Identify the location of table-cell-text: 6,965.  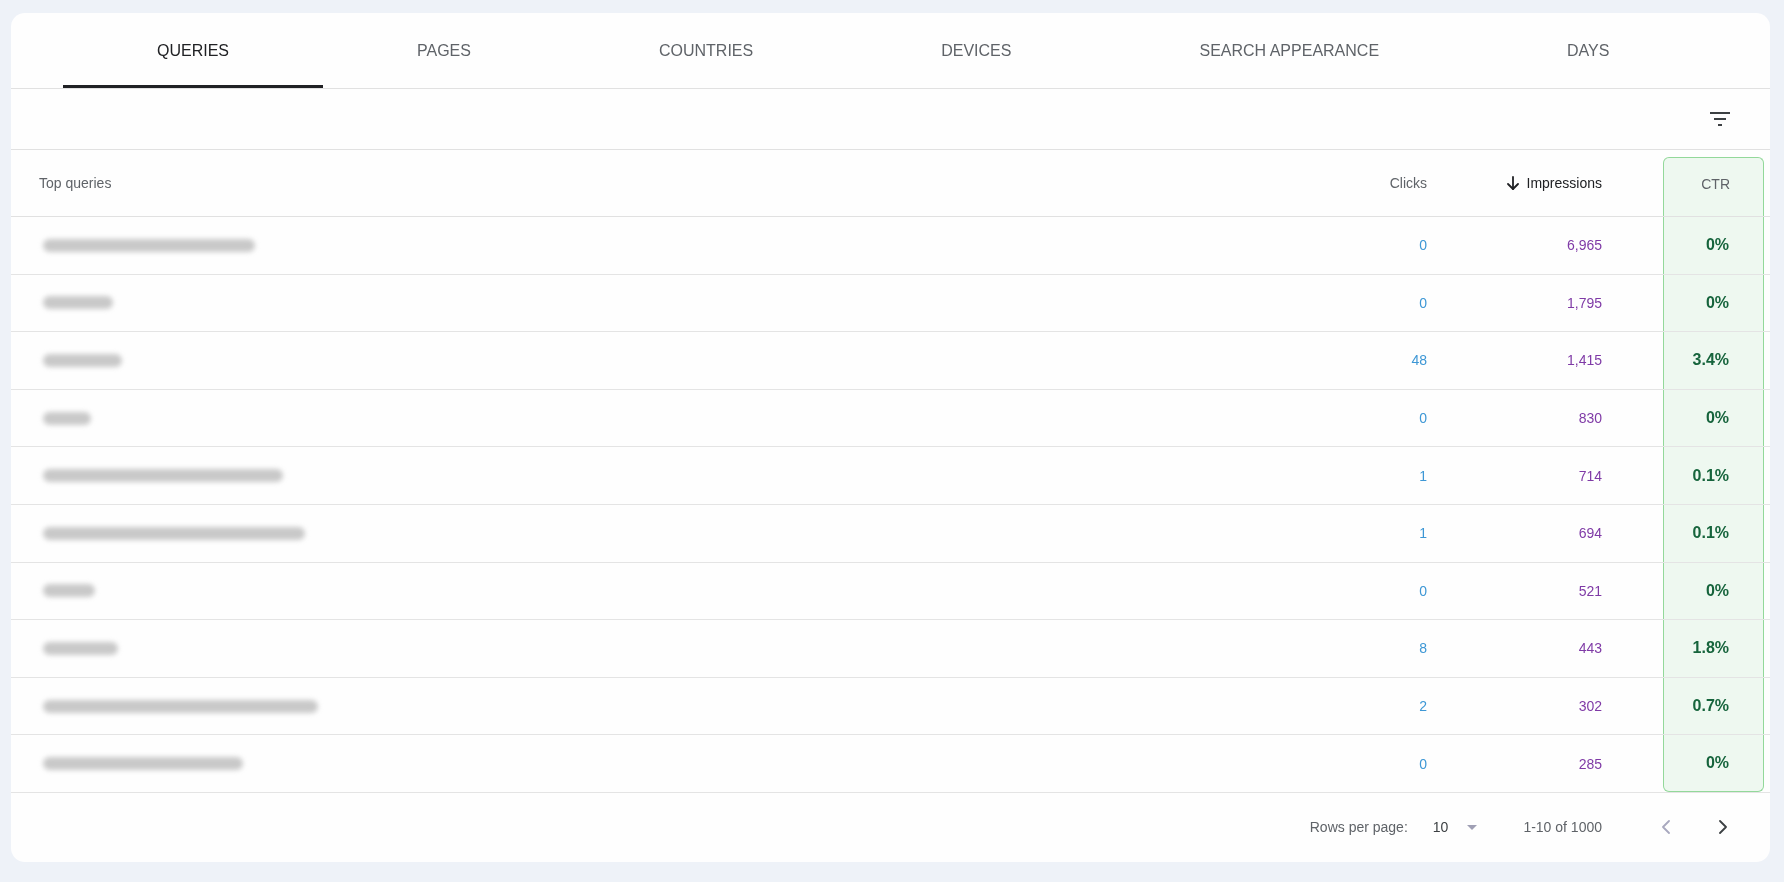
(1583, 246).